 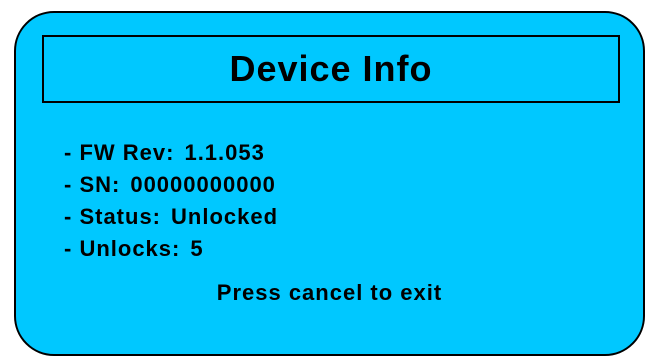 What do you see at coordinates (225, 216) in the screenshot?
I see `info-value-status: Unlocked` at bounding box center [225, 216].